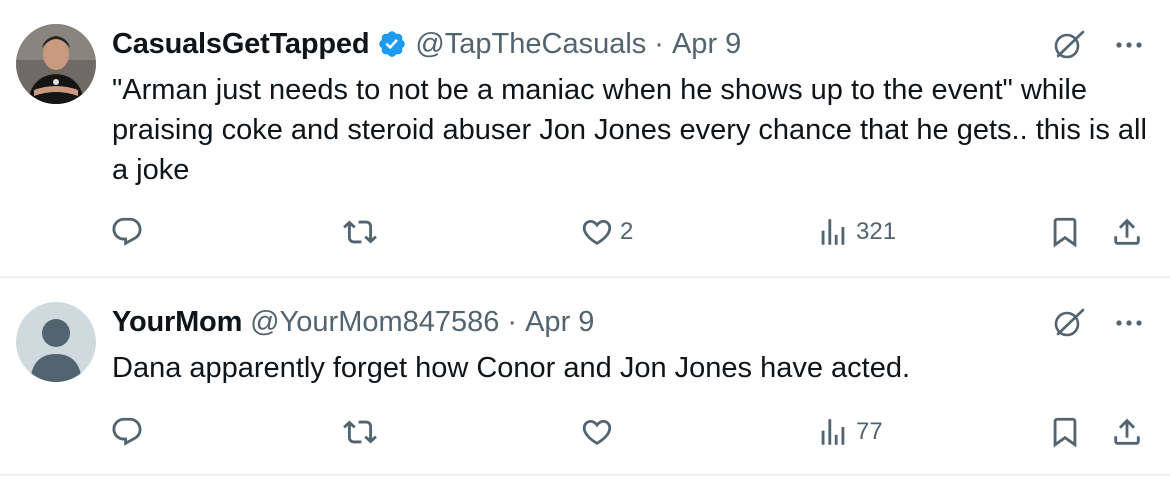 The image size is (1170, 488). Describe the element at coordinates (585, 475) in the screenshot. I see `tweet-divider` at that location.